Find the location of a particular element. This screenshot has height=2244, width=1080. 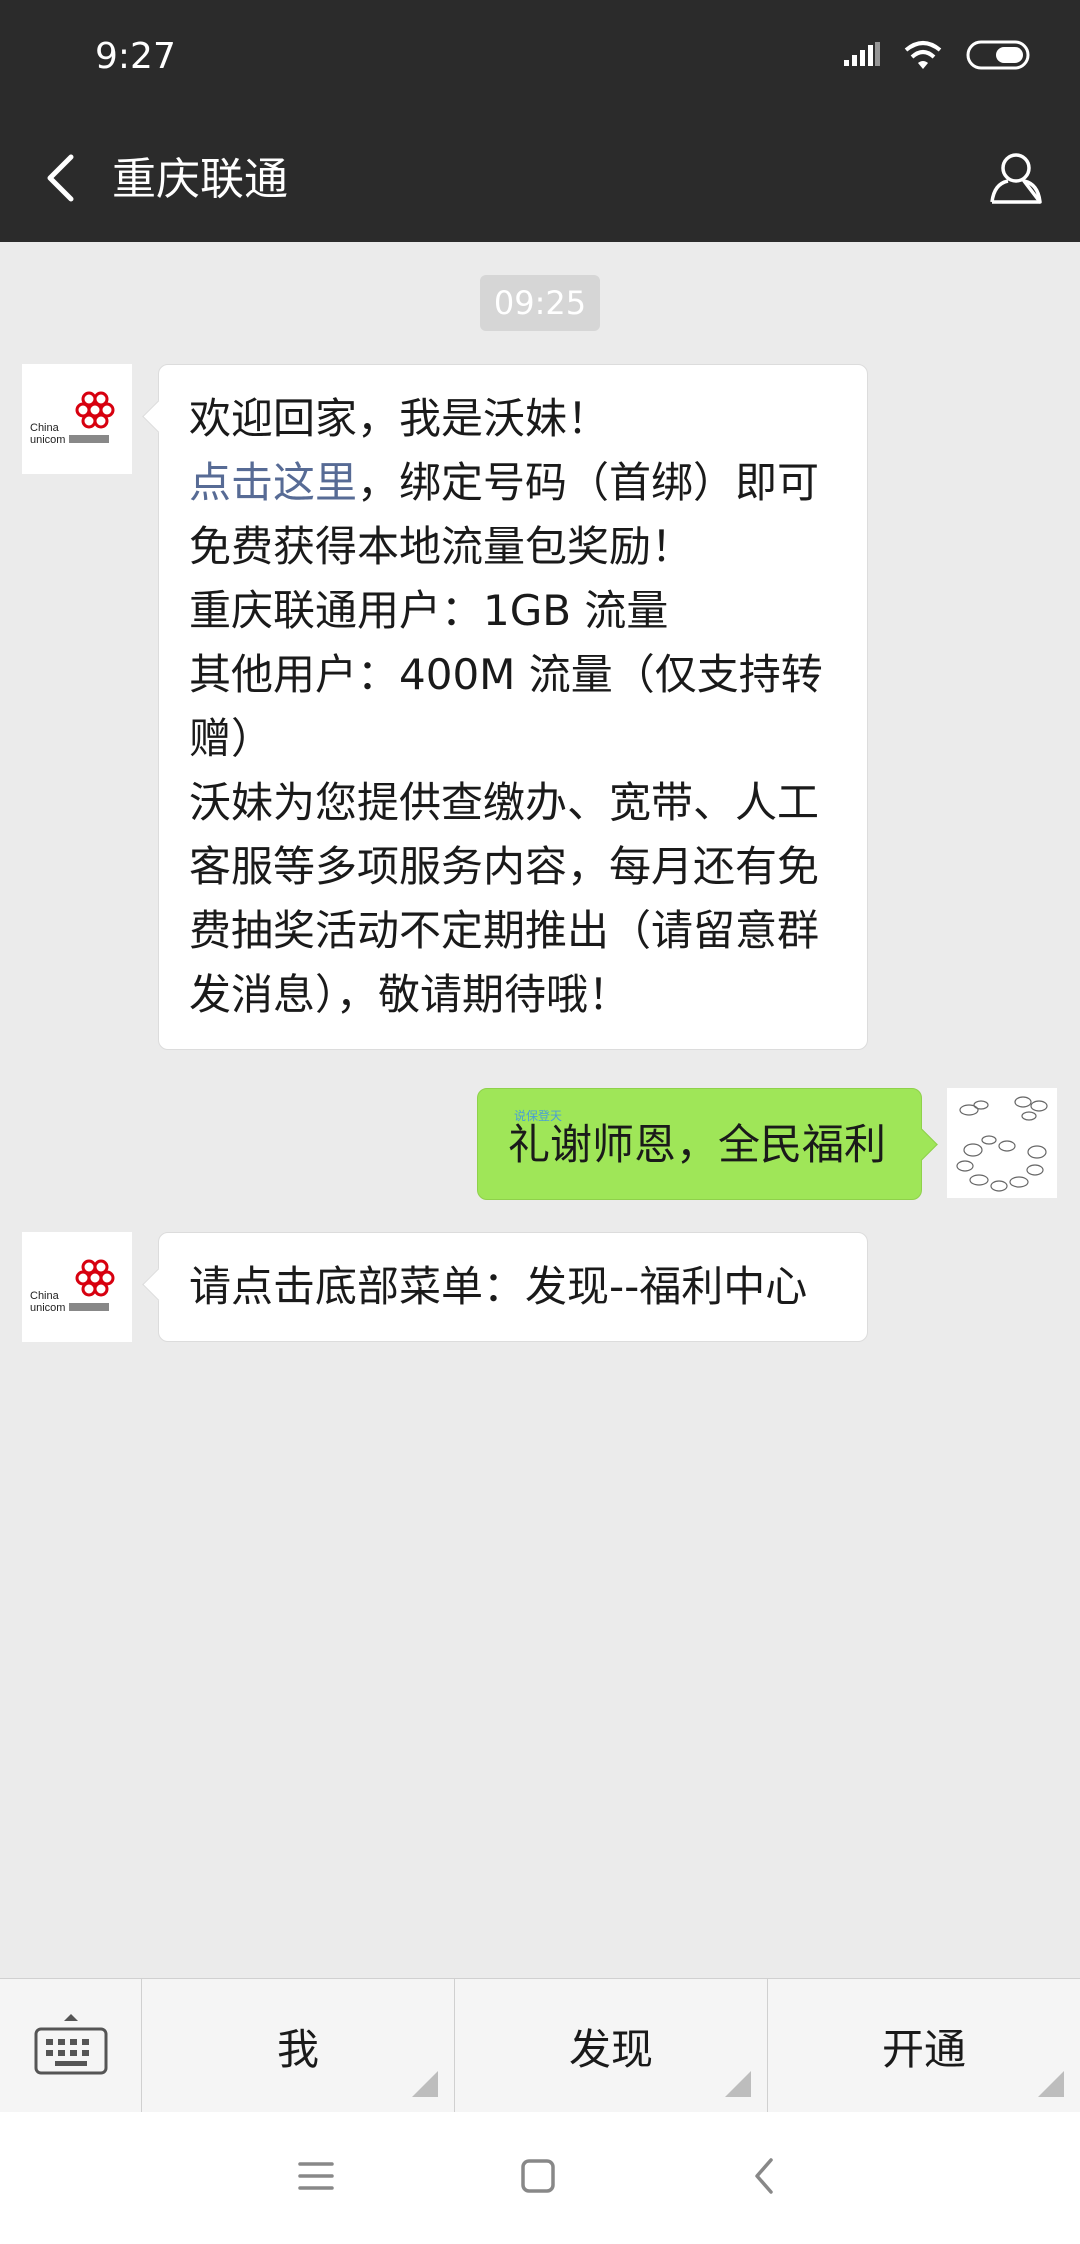

menu-item-label: 发现 is located at coordinates (610, 2049).